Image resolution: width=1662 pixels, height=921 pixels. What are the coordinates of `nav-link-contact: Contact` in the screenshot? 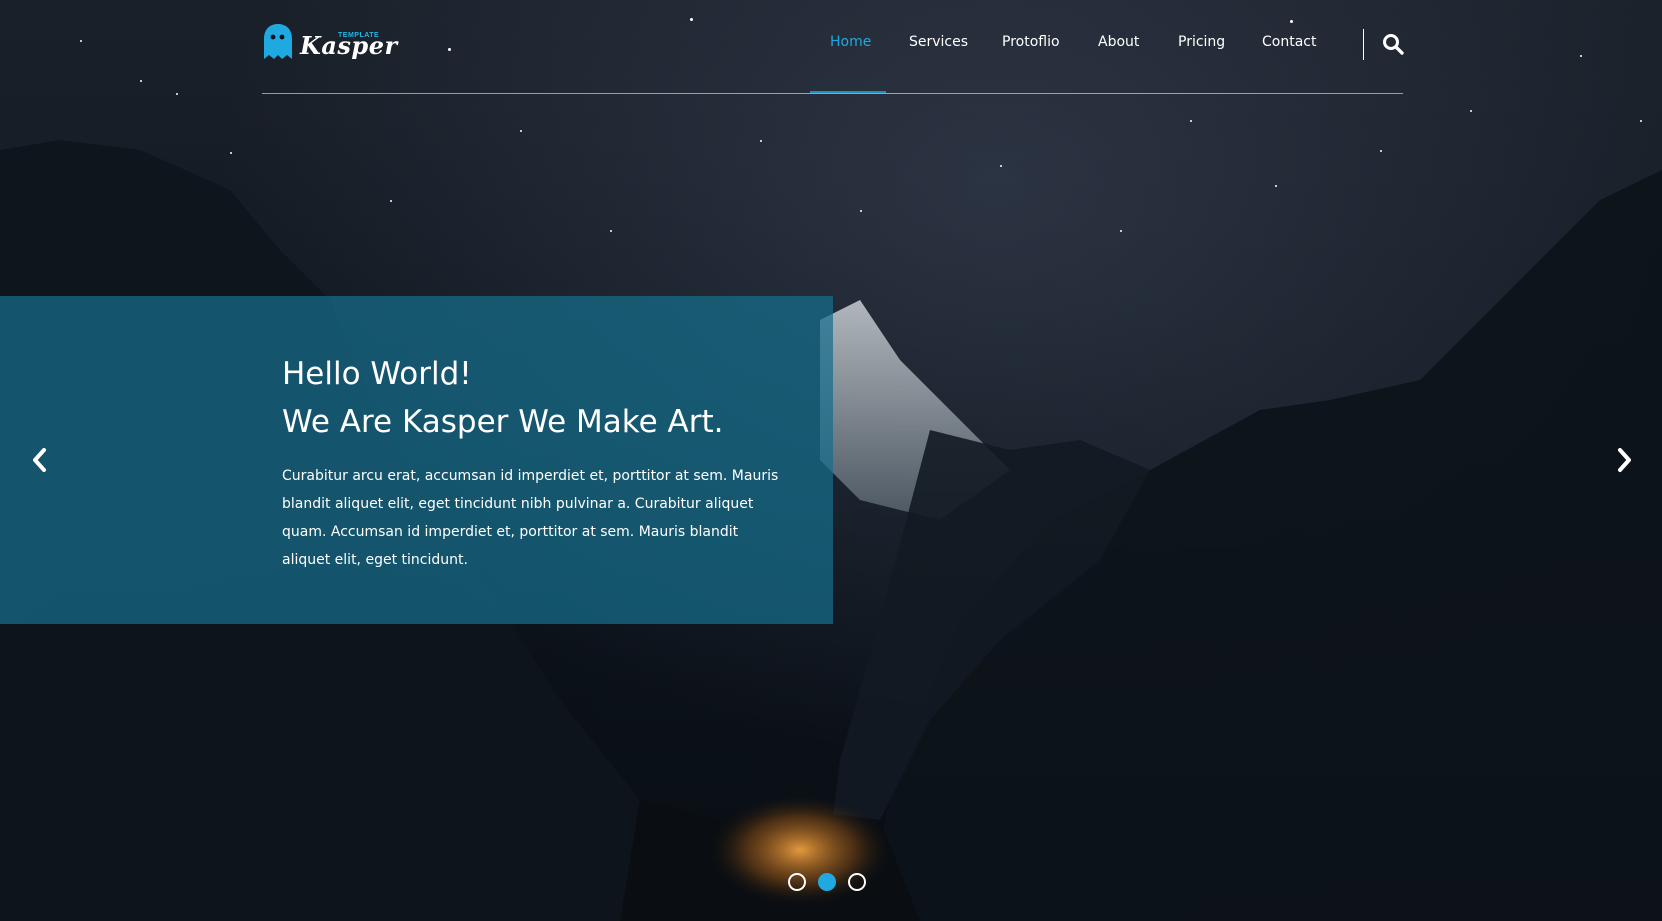 It's located at (1289, 42).